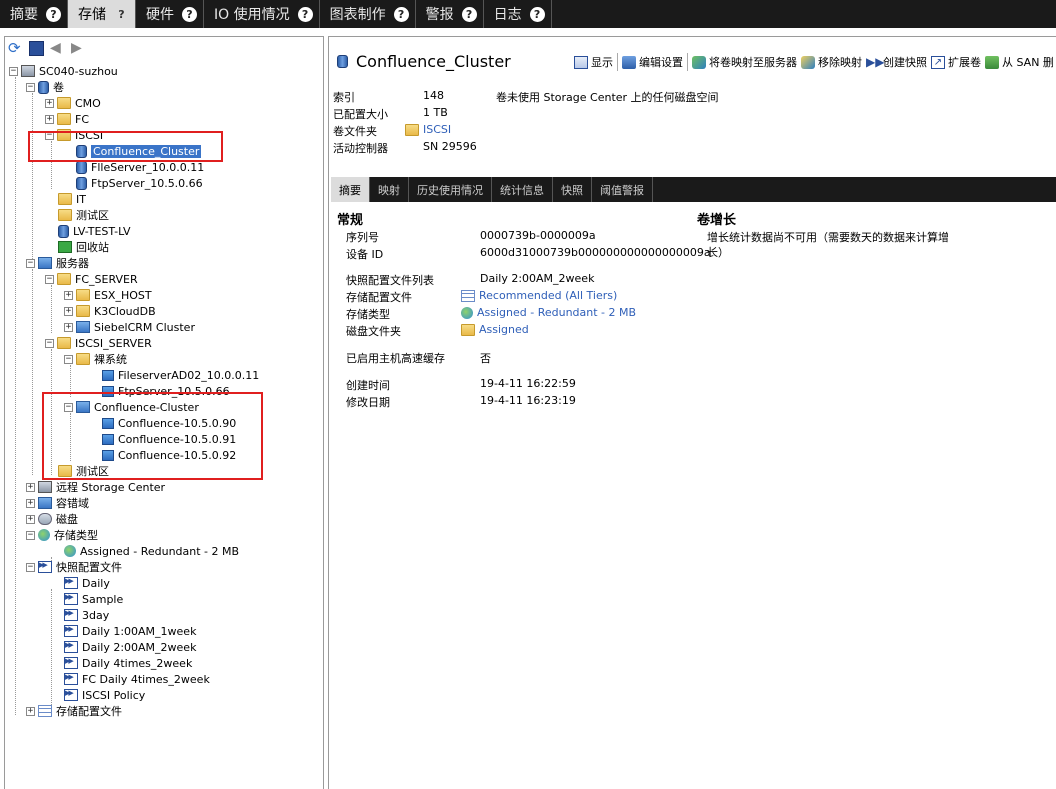 The height and width of the screenshot is (789, 1056). Describe the element at coordinates (622, 189) in the screenshot. I see `subtab-threshold-alerts: 阈值警报` at that location.